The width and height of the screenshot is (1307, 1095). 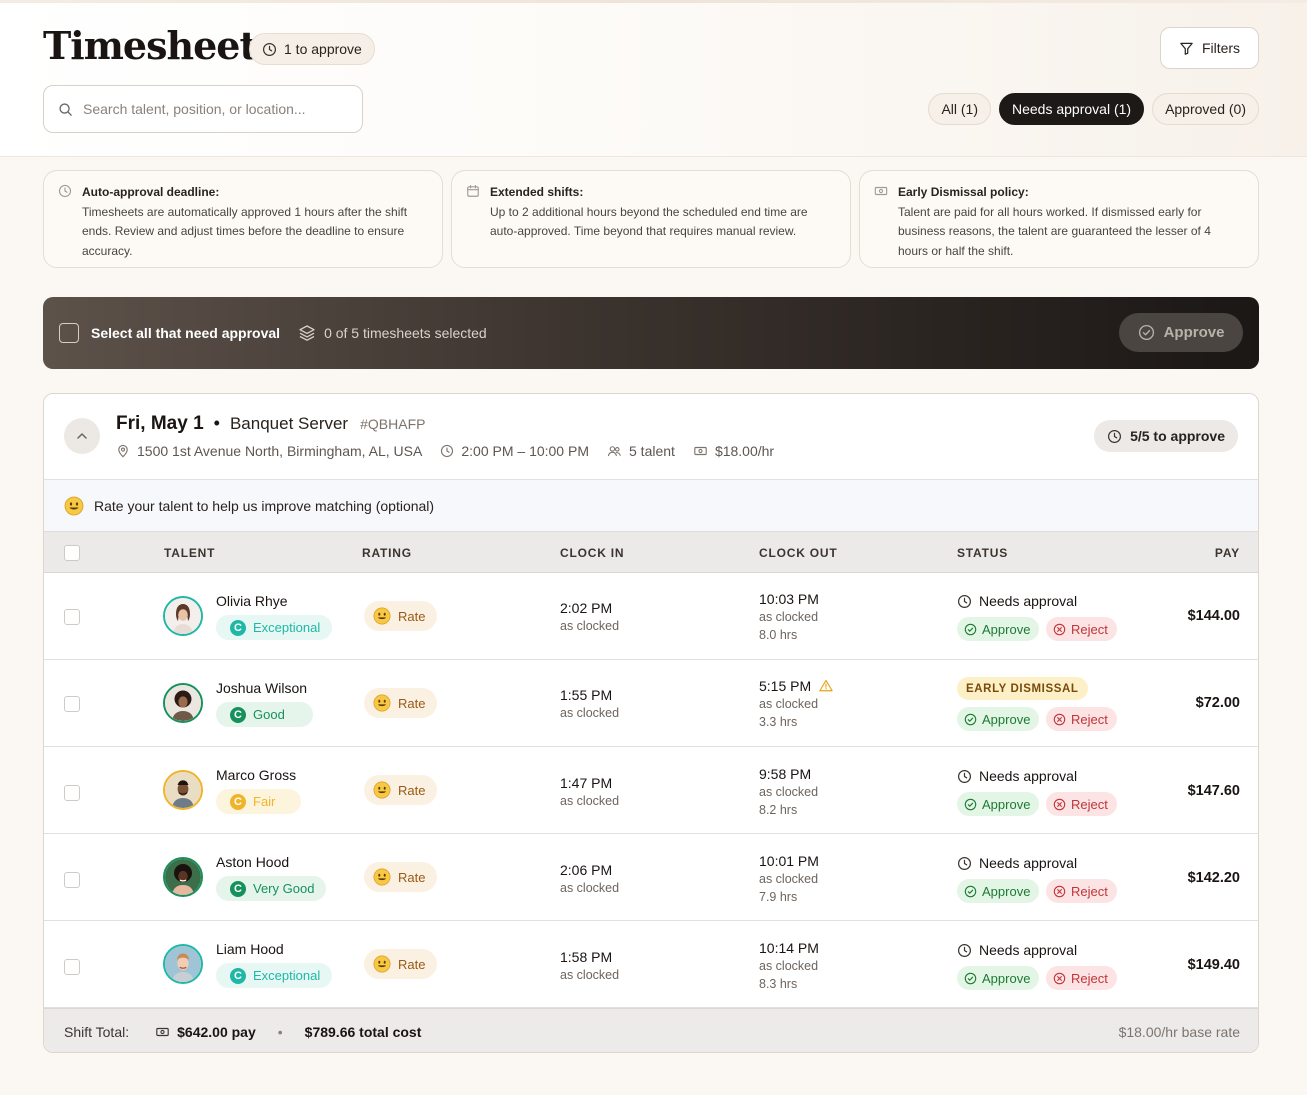 I want to click on clock-in-time: 2:06 PM, so click(x=586, y=870).